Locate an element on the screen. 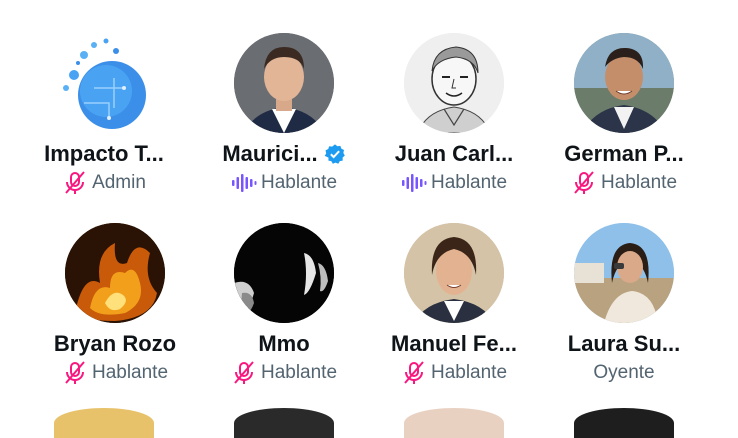 Image resolution: width=738 pixels, height=438 pixels. participant-tile: Impacto T... Admin is located at coordinates (104, 118).